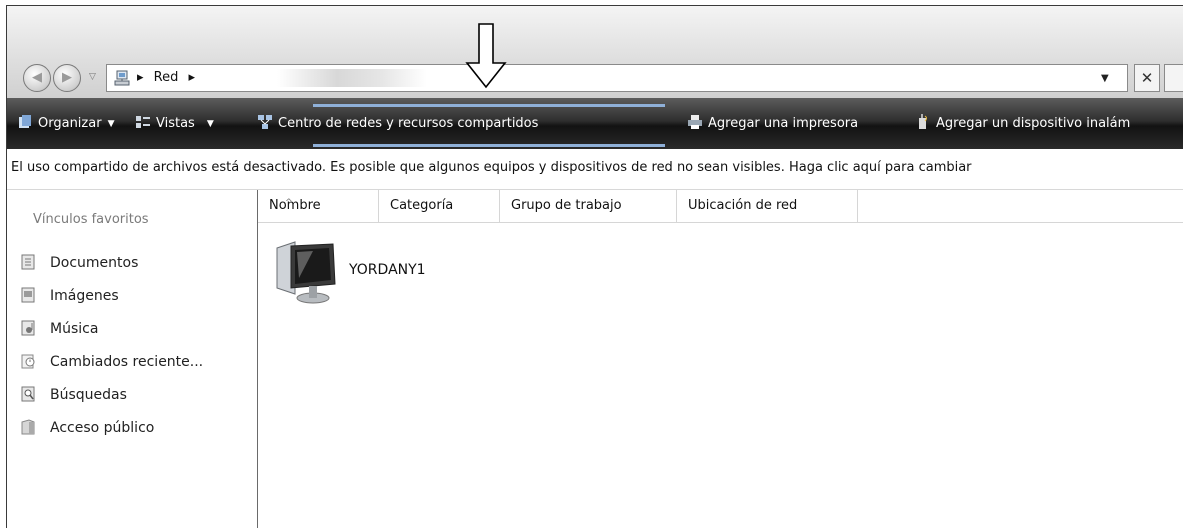  I want to click on sidebar-item-label: Documentos, so click(94, 263).